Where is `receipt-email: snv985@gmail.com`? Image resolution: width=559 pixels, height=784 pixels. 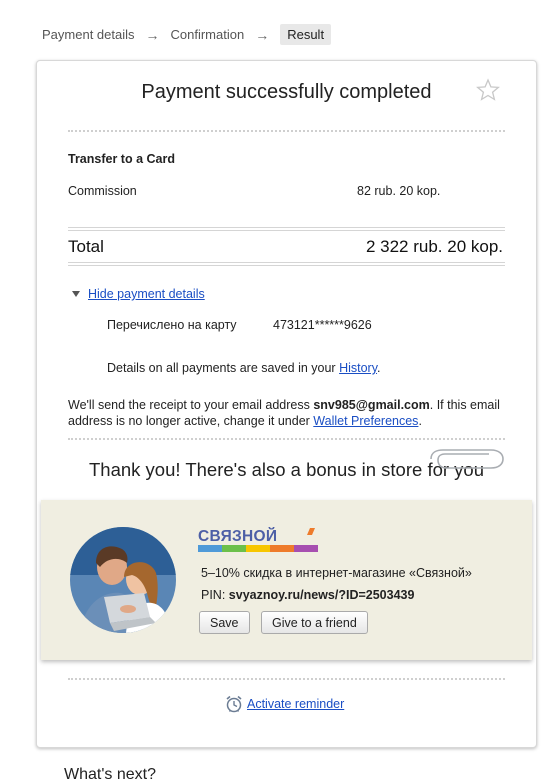 receipt-email: snv985@gmail.com is located at coordinates (371, 405).